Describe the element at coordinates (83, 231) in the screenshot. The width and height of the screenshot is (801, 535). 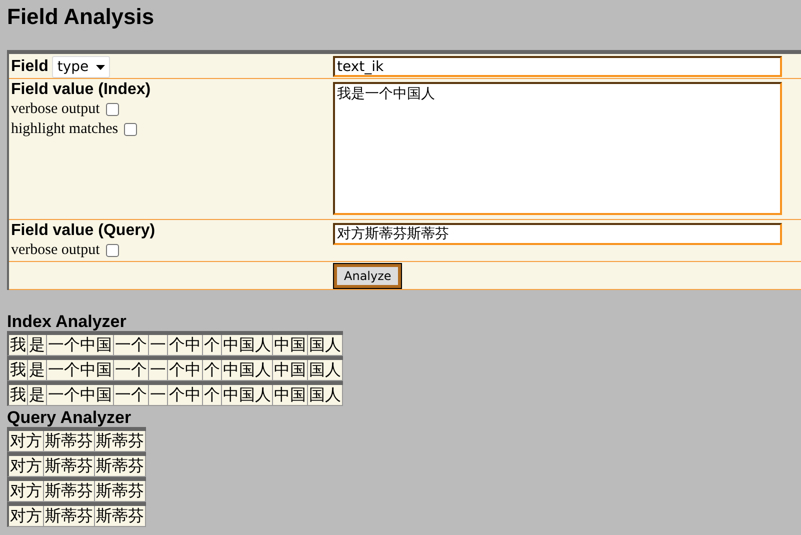
I see `field-value-label: Field value (Query)` at that location.